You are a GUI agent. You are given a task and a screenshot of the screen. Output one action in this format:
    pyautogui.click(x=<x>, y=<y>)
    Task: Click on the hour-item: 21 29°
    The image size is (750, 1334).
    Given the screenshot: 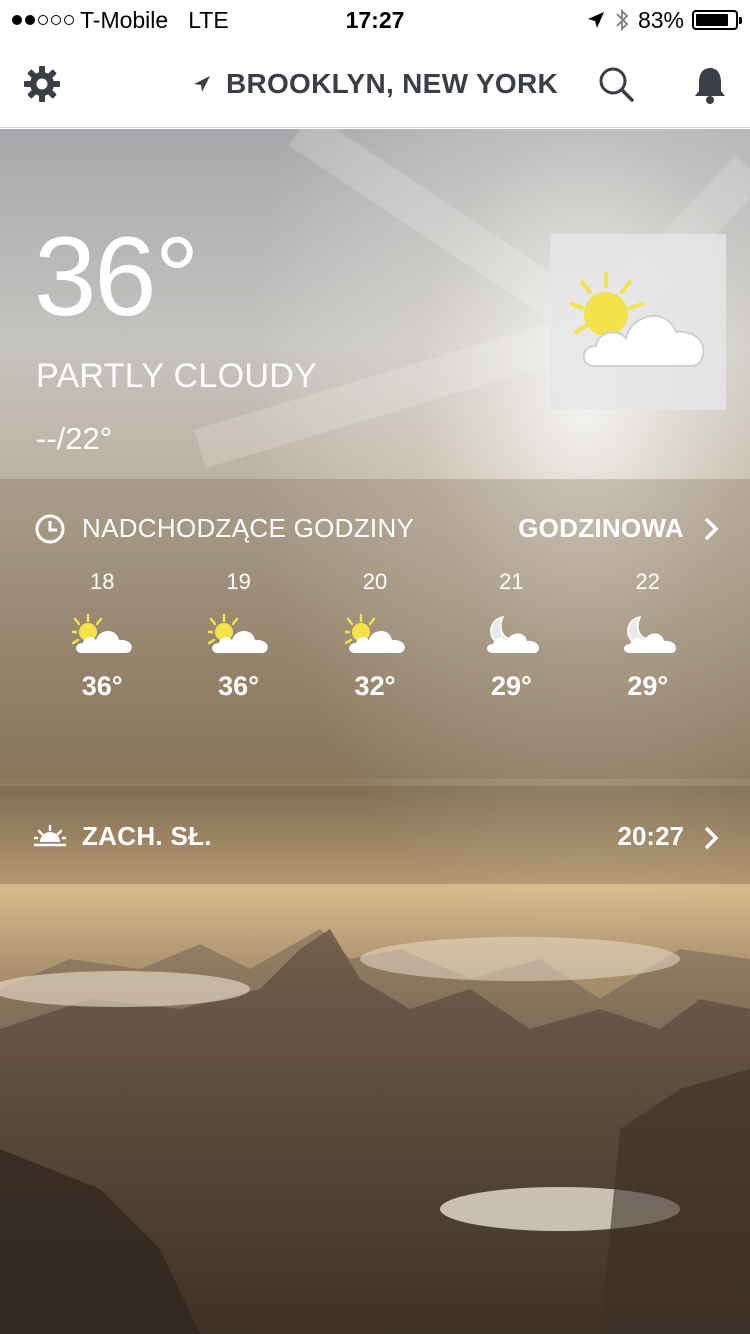 What is the action you would take?
    pyautogui.click(x=511, y=649)
    